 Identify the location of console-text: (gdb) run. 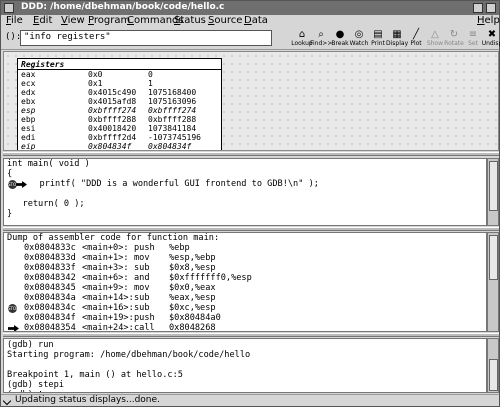
(30, 345).